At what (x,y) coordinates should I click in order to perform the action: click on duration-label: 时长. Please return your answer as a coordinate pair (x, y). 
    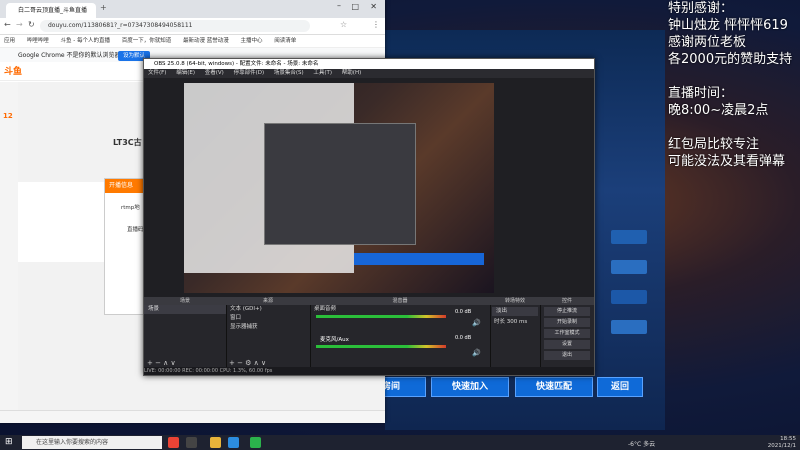
    Looking at the image, I should click on (500, 322).